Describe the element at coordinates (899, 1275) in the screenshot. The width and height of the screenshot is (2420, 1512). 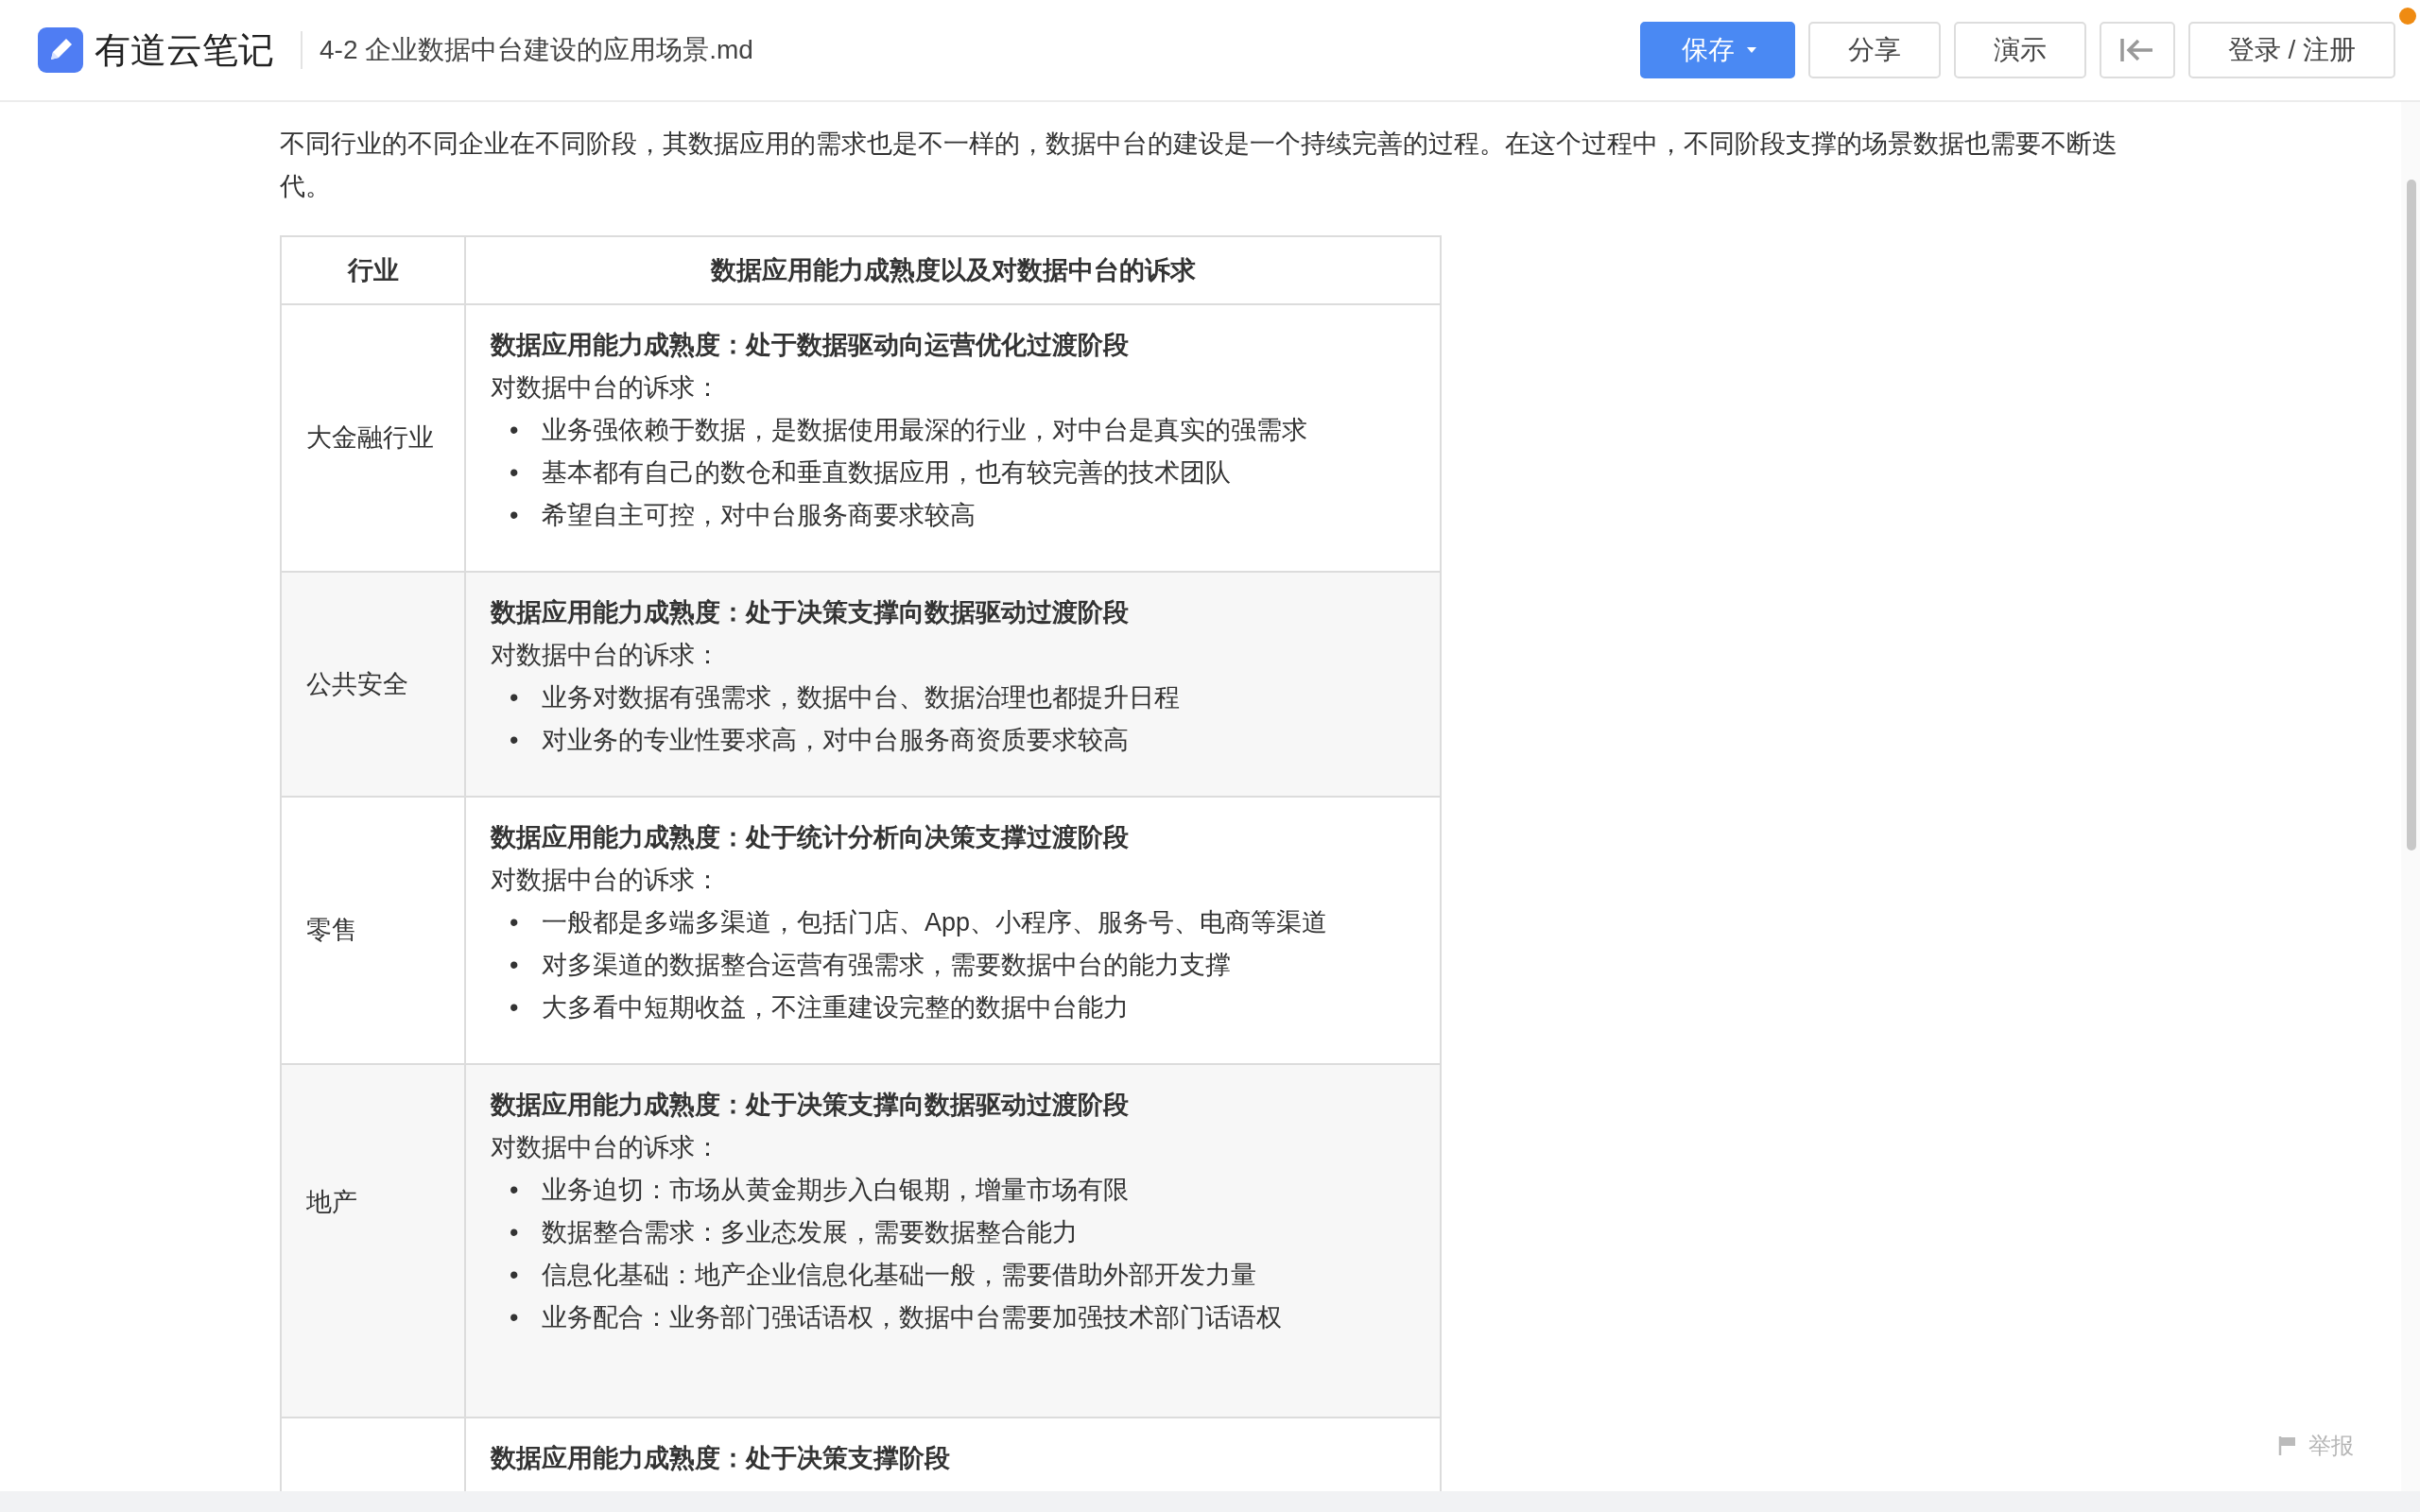
I see `demand-item: 信息化基础：地产企业信息化基础一般，需要借助外部开发力量` at that location.